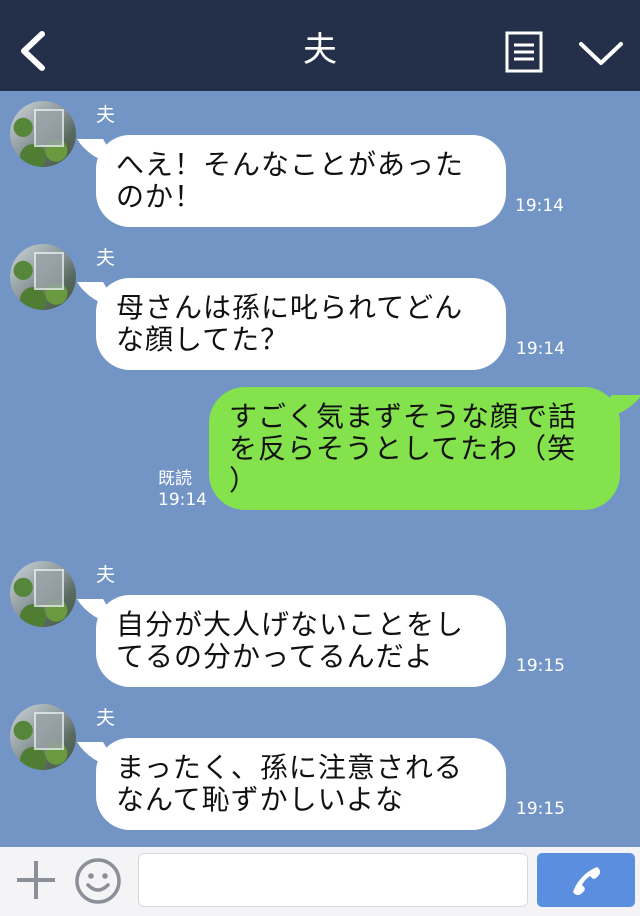 The width and height of the screenshot is (640, 916). What do you see at coordinates (289, 767) in the screenshot?
I see `message-line: まったく、孫に注意される` at bounding box center [289, 767].